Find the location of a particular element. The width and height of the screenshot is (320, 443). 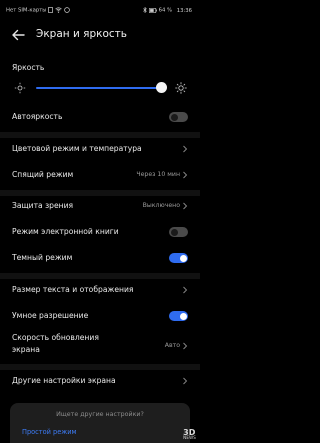

brightness-slider is located at coordinates (100, 88).